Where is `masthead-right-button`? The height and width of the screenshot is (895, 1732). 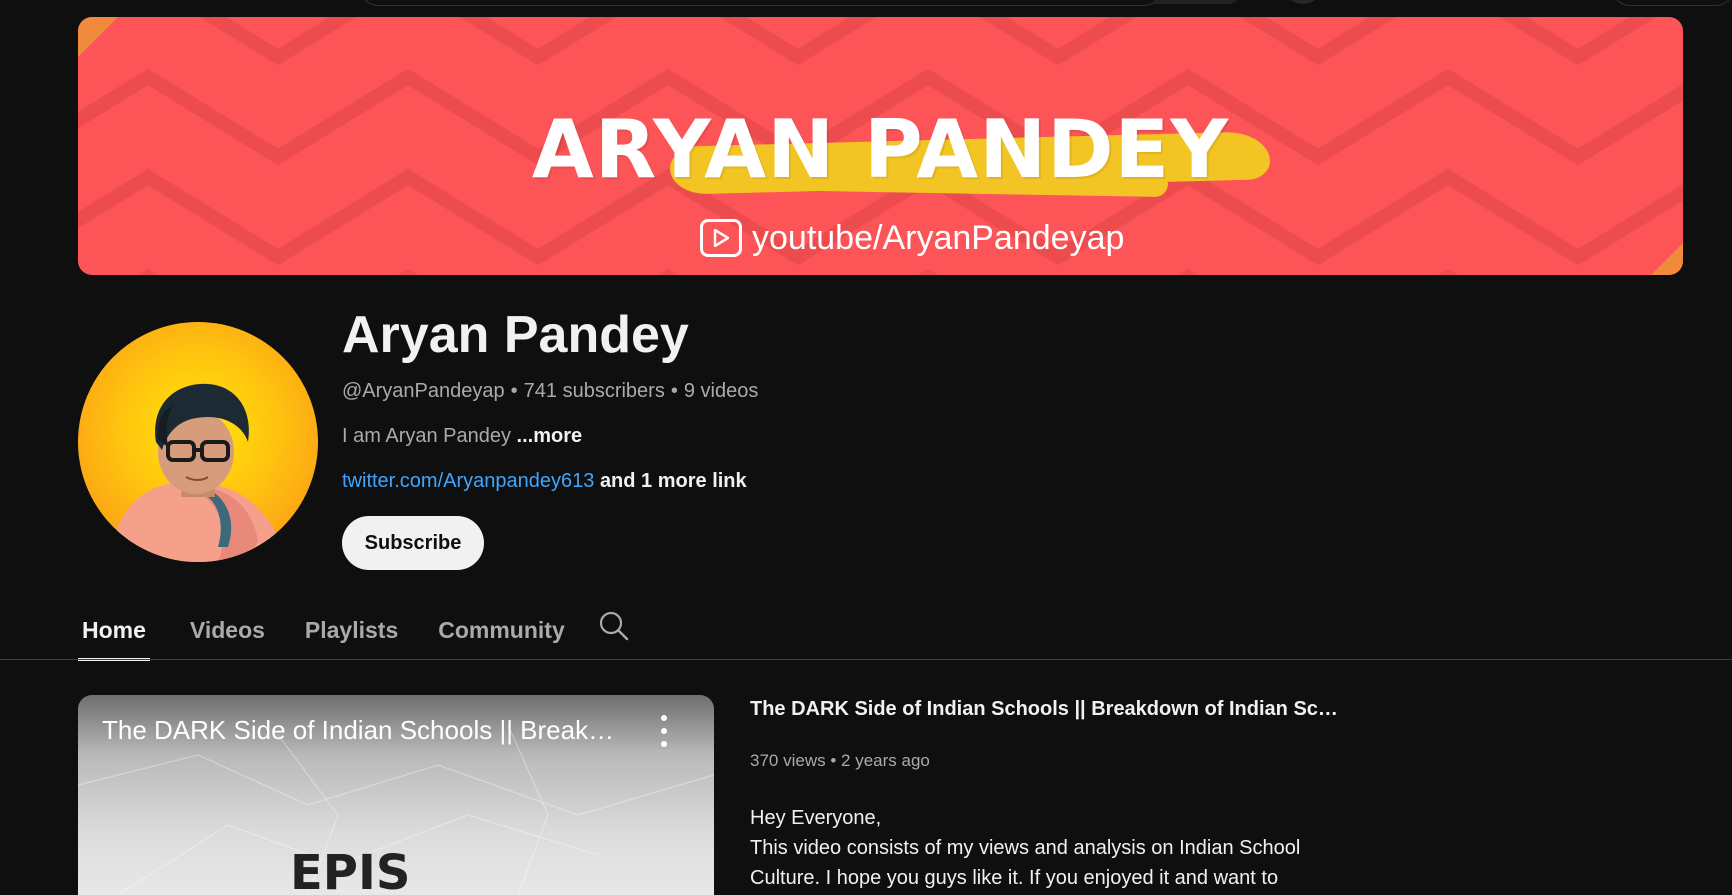
masthead-right-button is located at coordinates (1672, 3).